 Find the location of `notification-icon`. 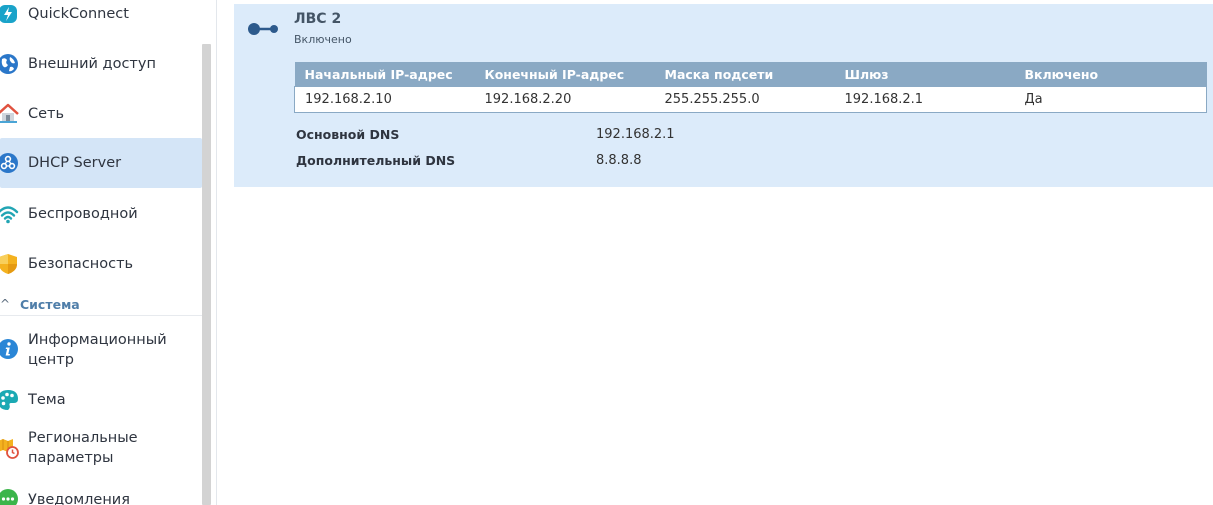

notification-icon is located at coordinates (9, 496).